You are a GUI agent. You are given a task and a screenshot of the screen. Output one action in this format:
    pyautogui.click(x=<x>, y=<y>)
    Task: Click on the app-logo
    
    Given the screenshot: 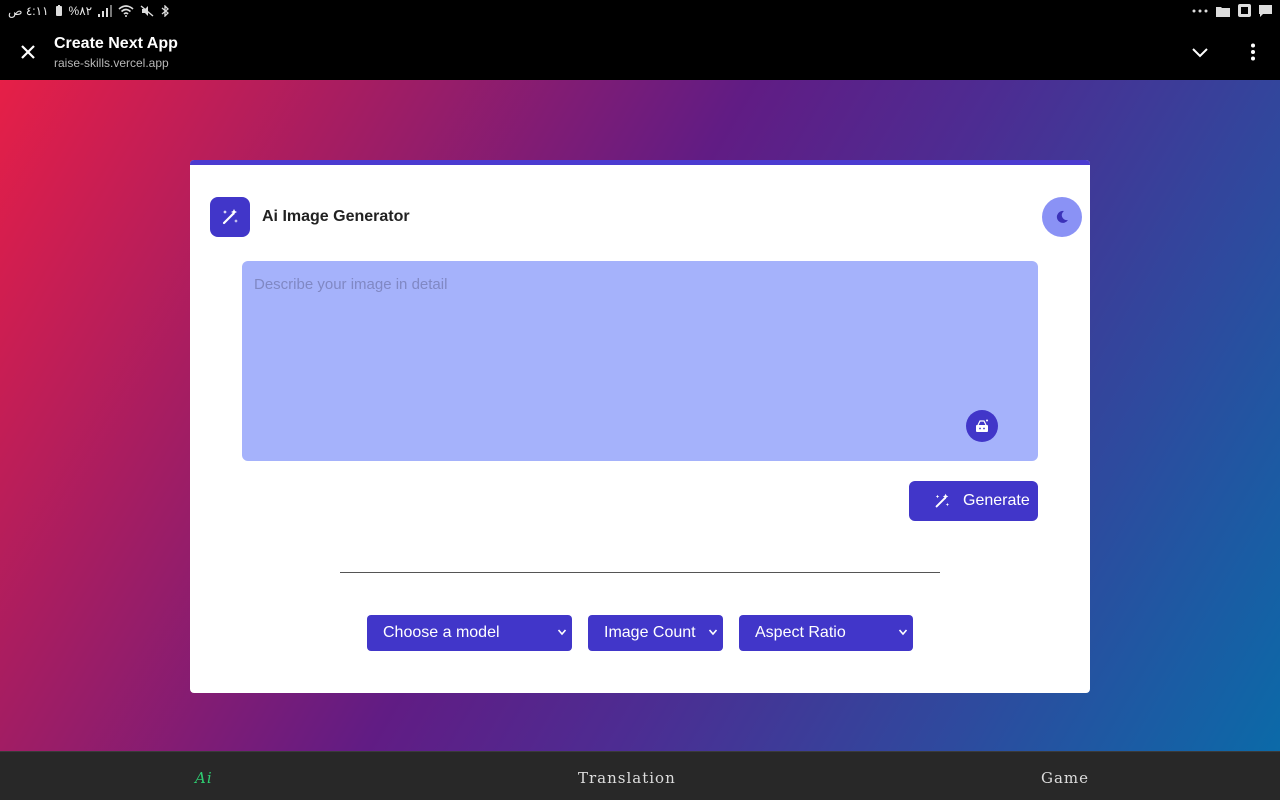 What is the action you would take?
    pyautogui.click(x=230, y=217)
    